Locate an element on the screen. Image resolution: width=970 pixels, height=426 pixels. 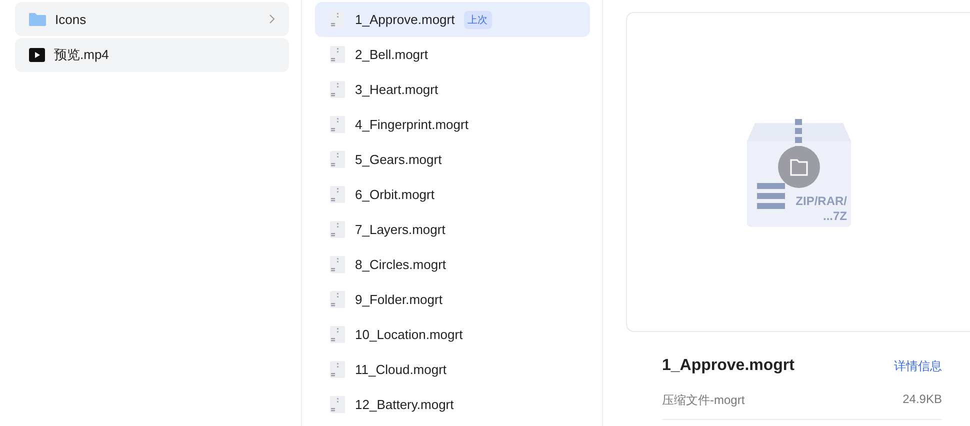
file-size: 24.9KB is located at coordinates (922, 400).